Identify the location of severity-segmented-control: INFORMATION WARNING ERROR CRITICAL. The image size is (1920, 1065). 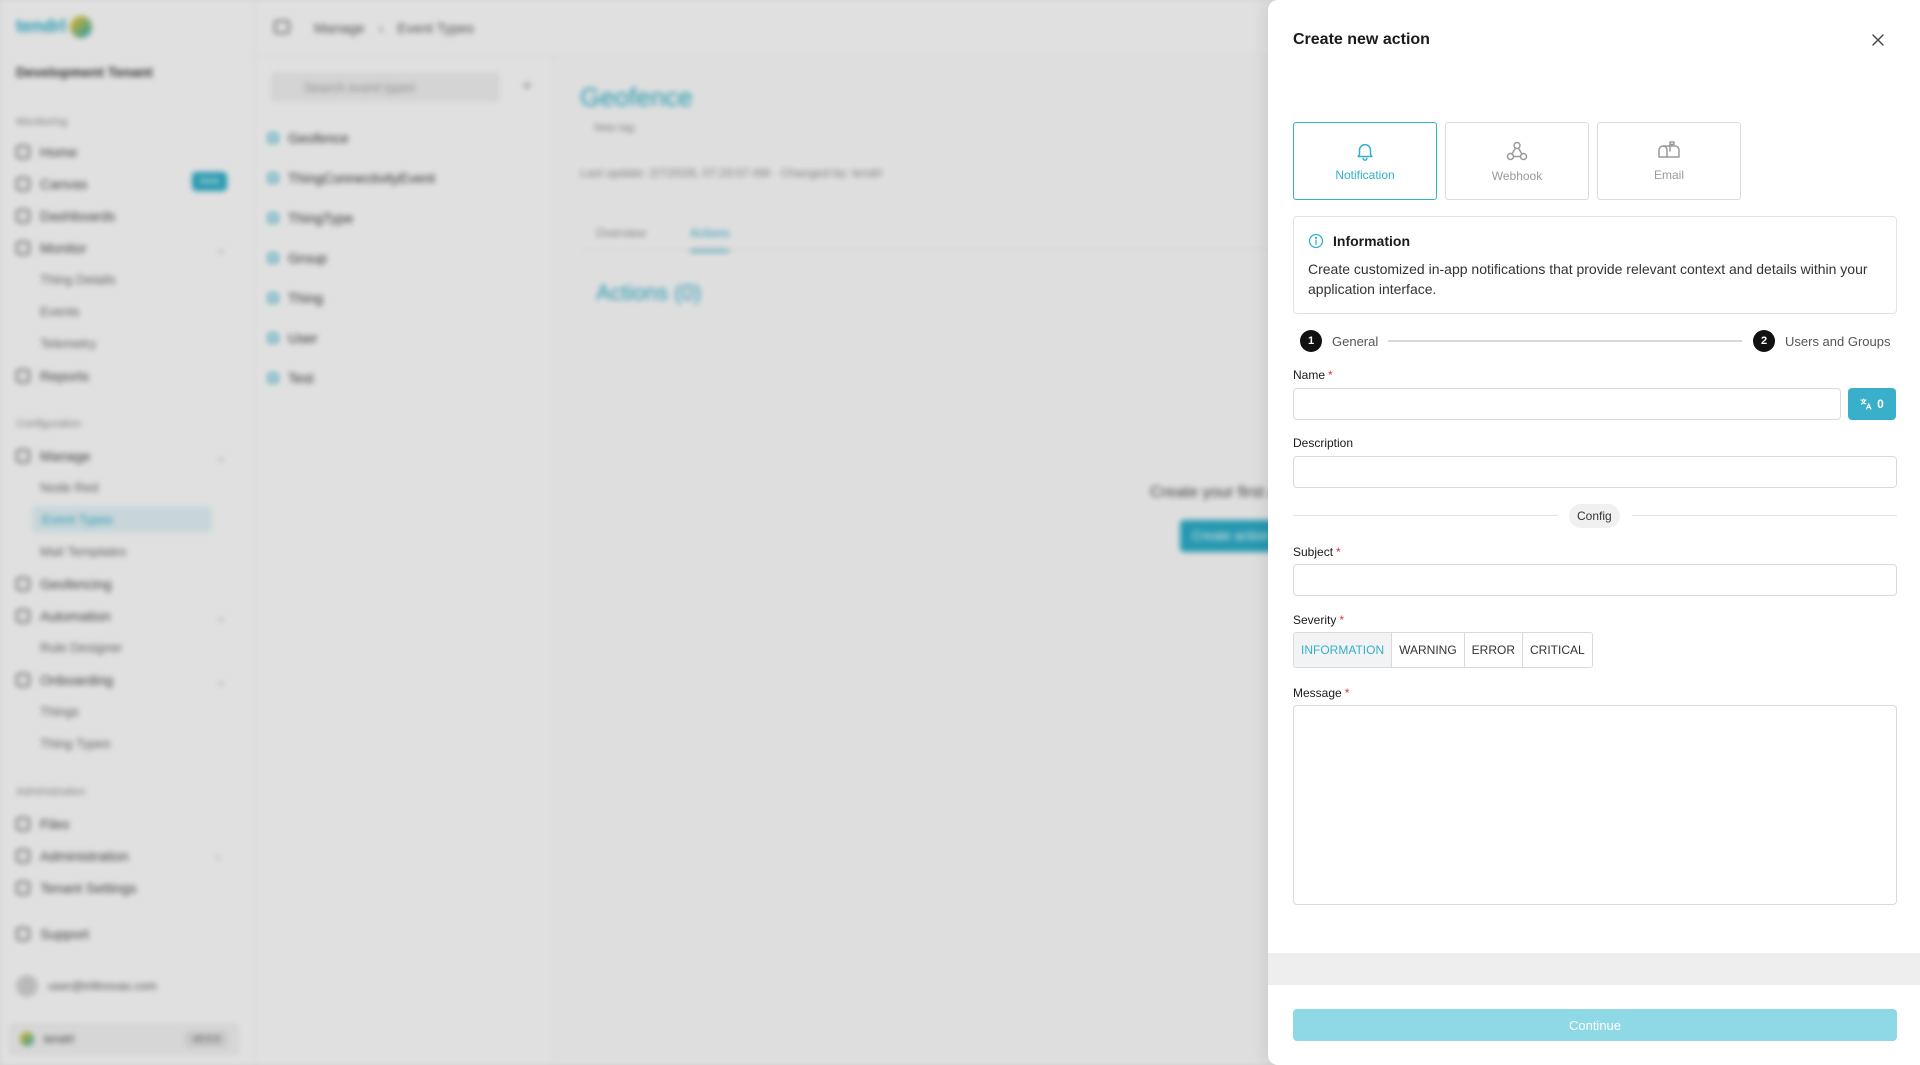
(1443, 650).